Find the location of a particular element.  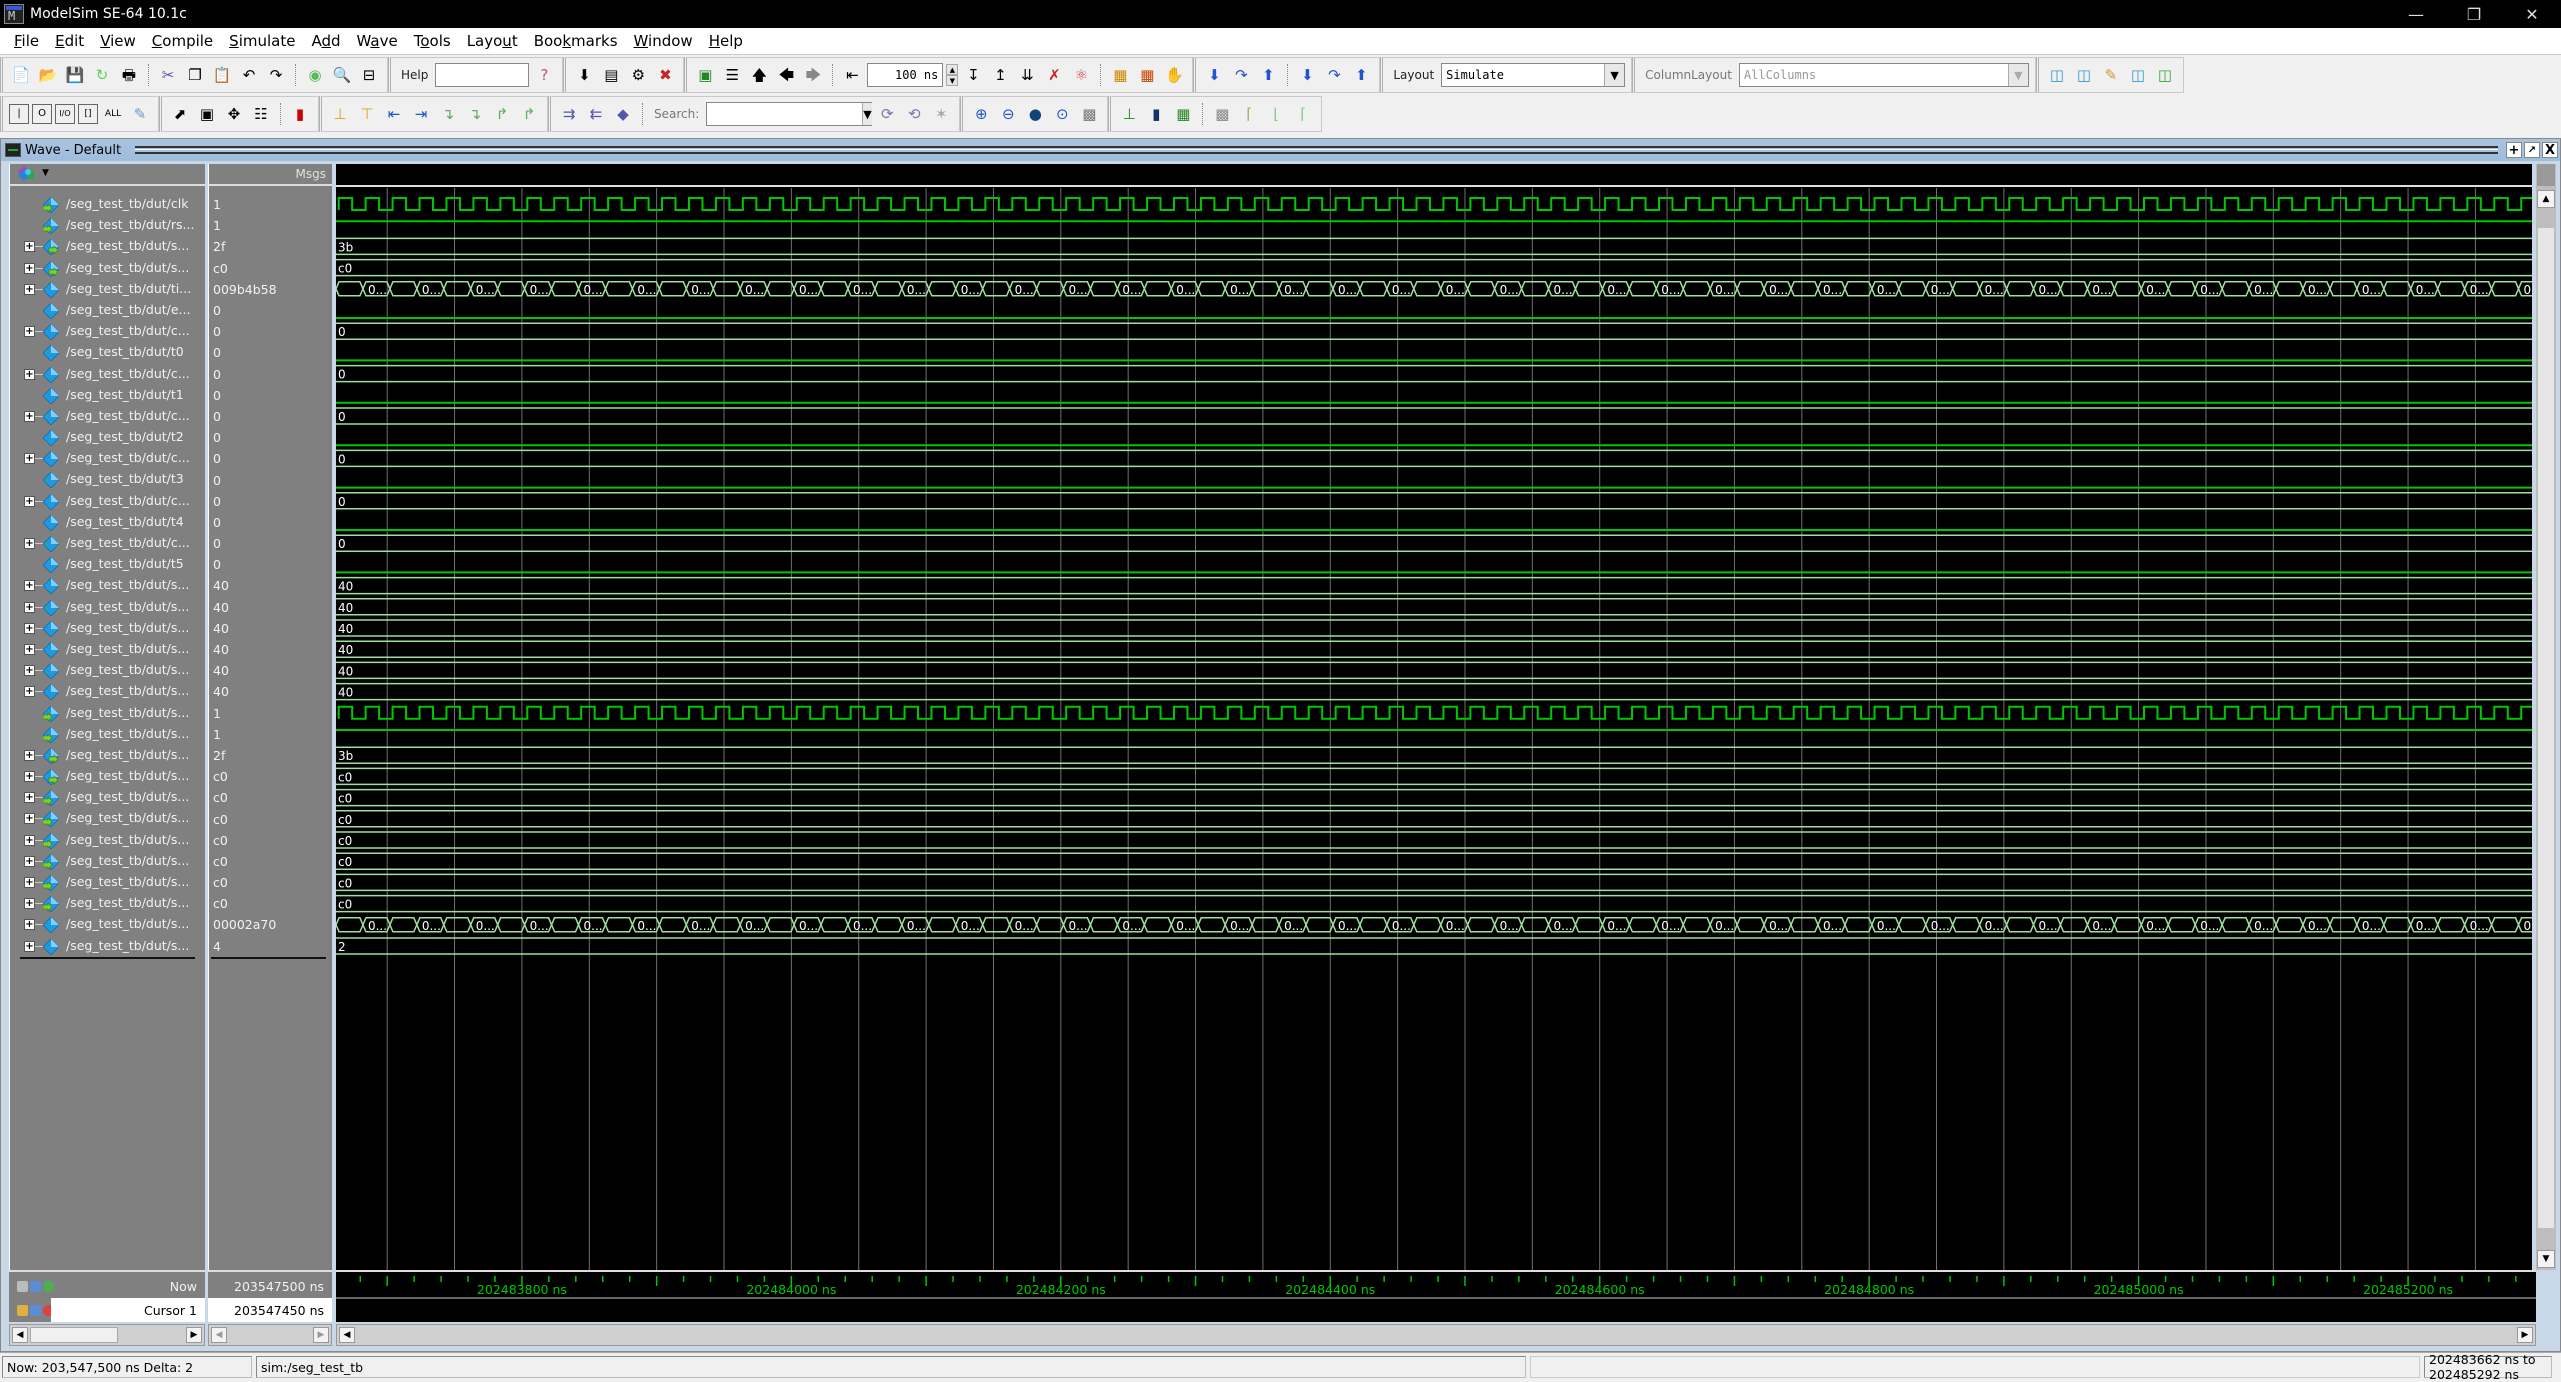

literal-icon: | is located at coordinates (19, 114).